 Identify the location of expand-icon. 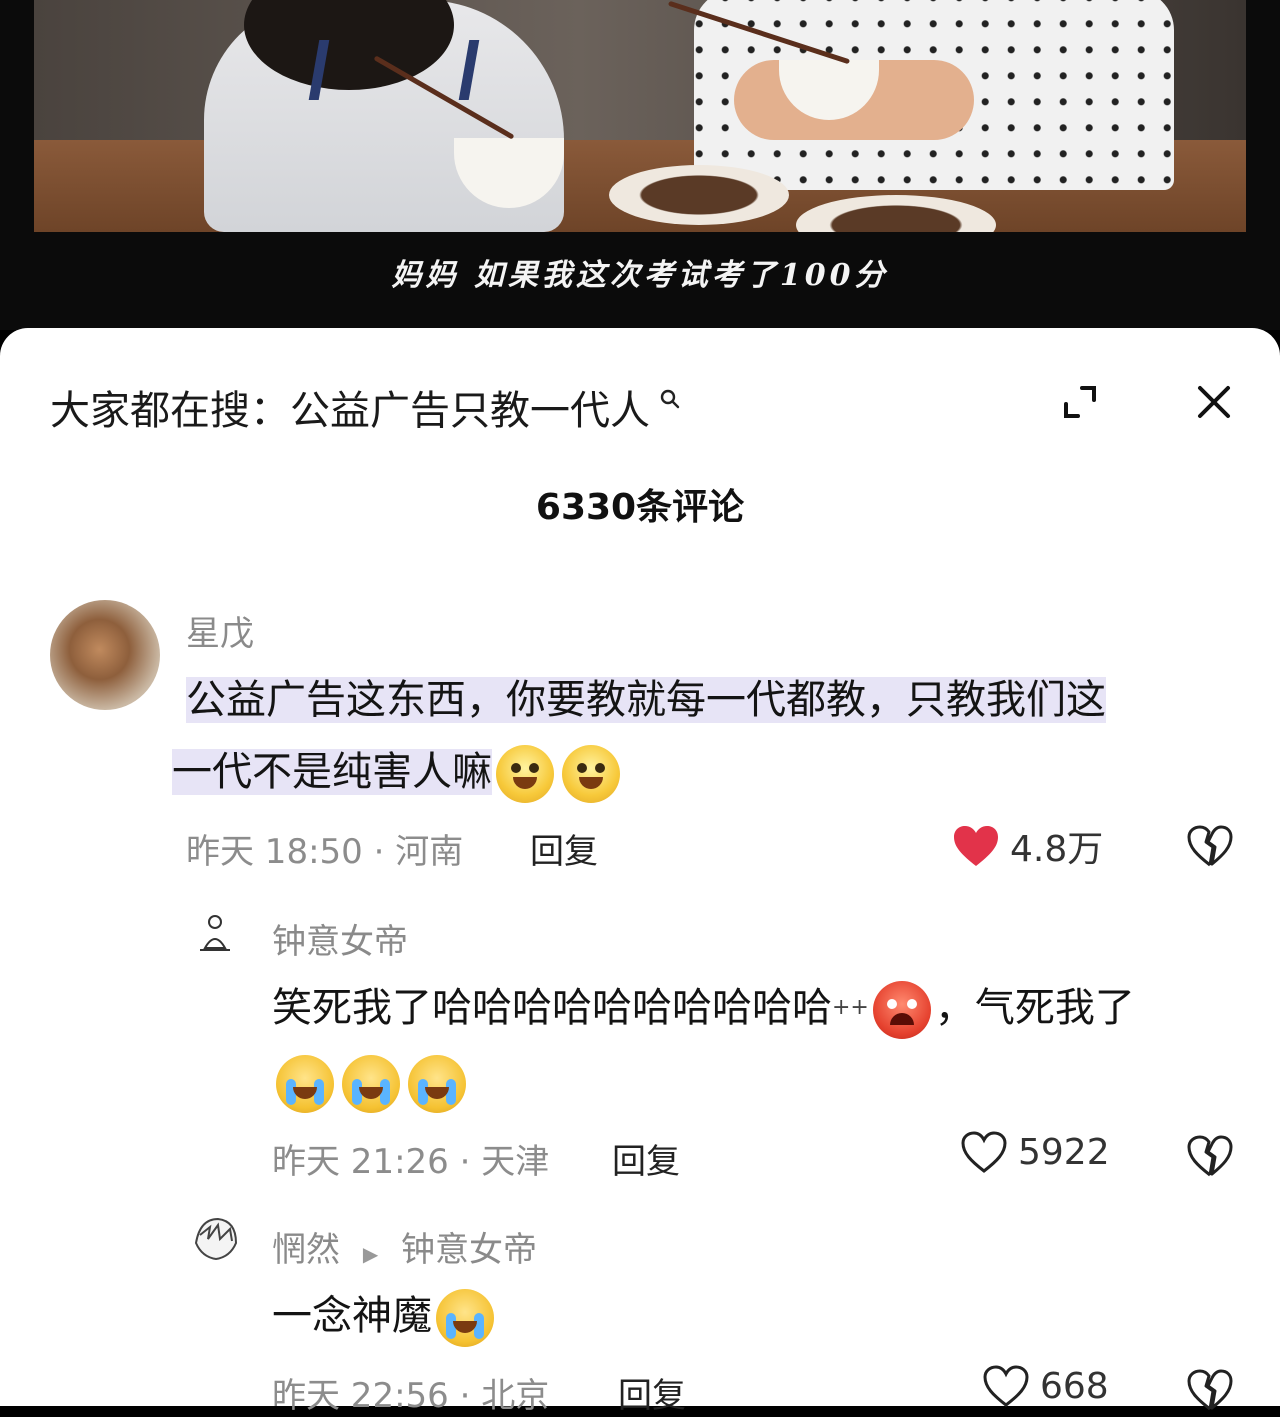
(1080, 402).